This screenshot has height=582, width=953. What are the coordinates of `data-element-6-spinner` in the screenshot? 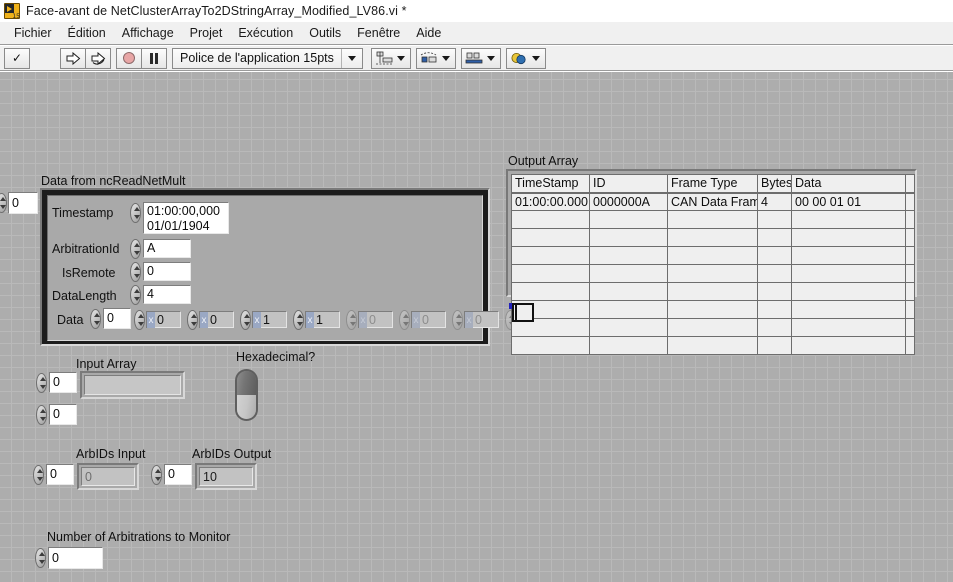 It's located at (457, 320).